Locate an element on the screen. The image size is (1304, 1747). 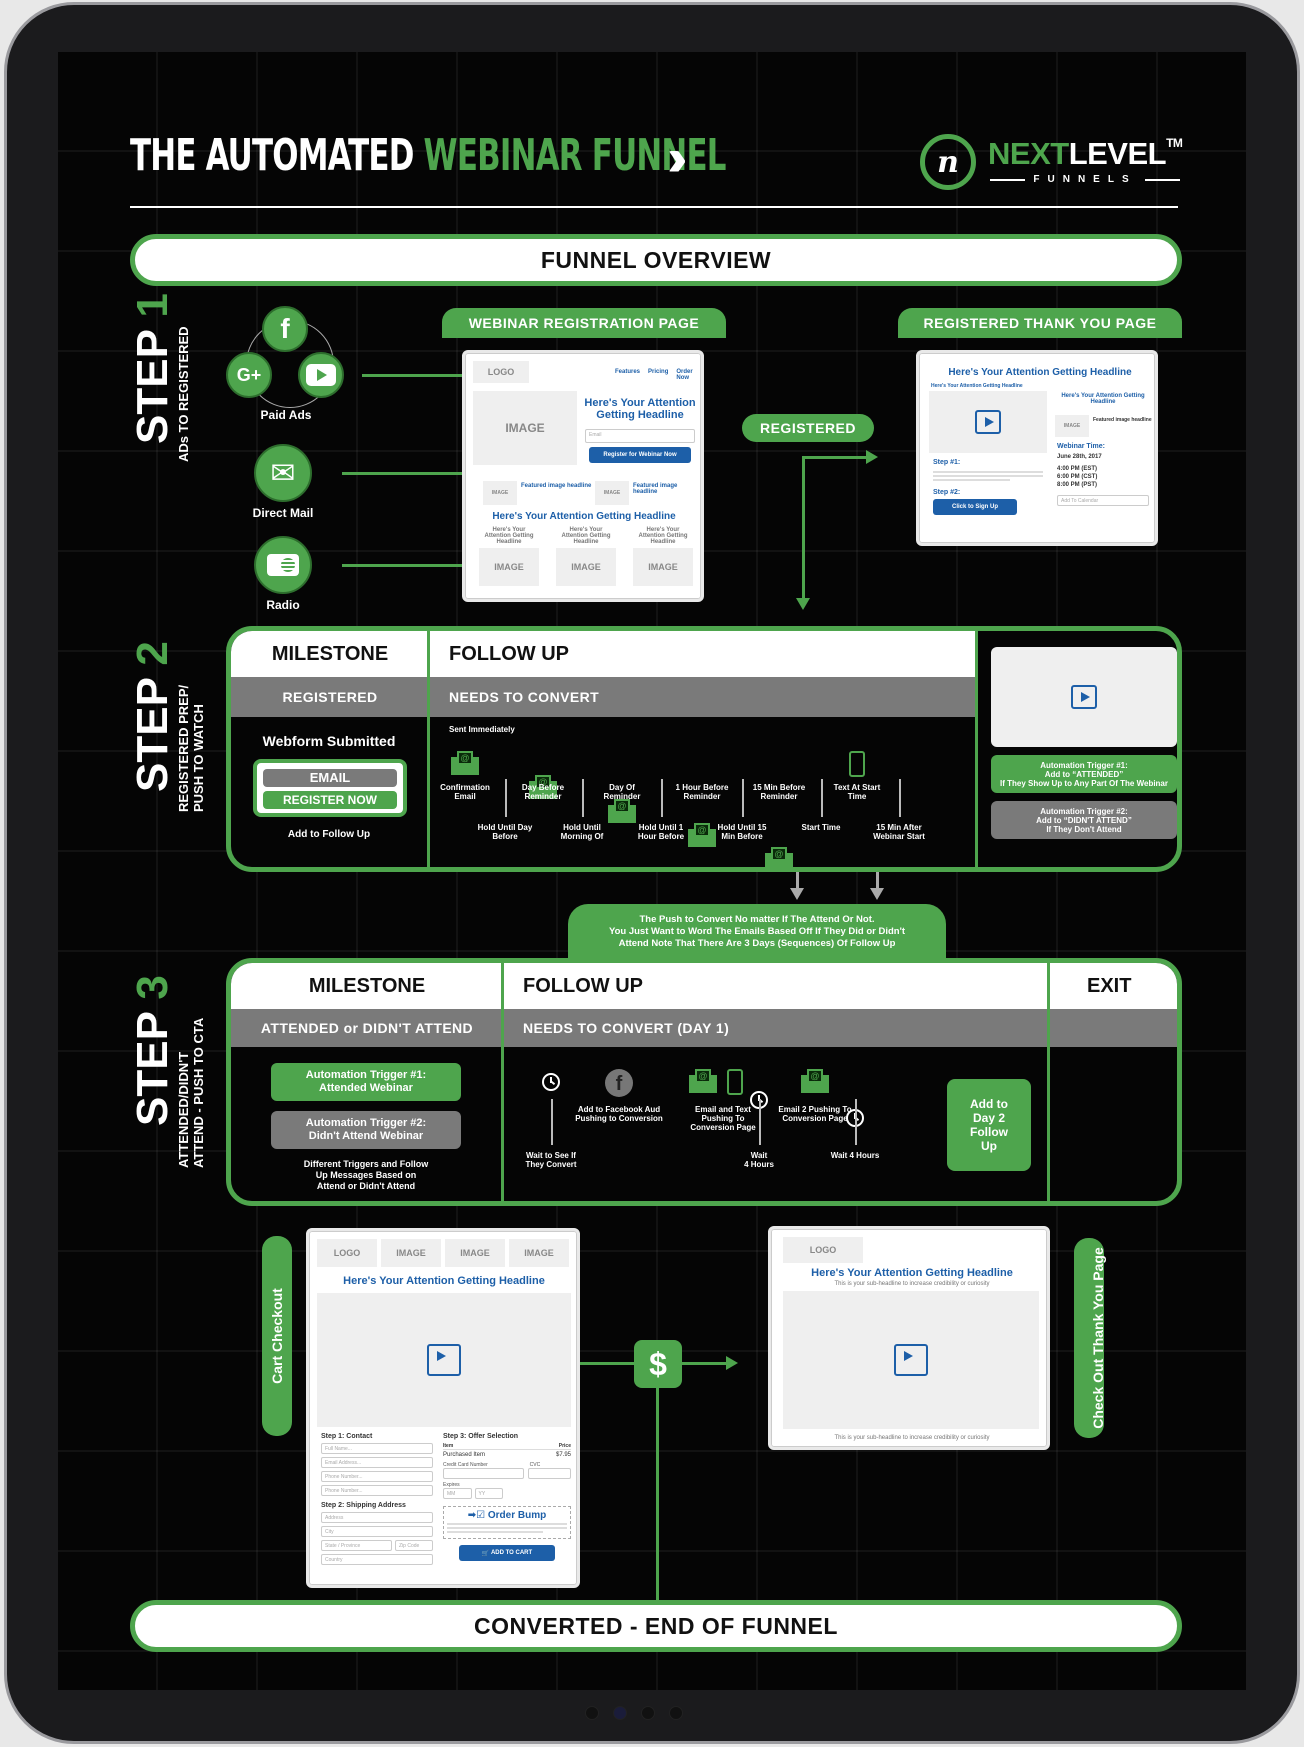
address-input: Address is located at coordinates (377, 1517).